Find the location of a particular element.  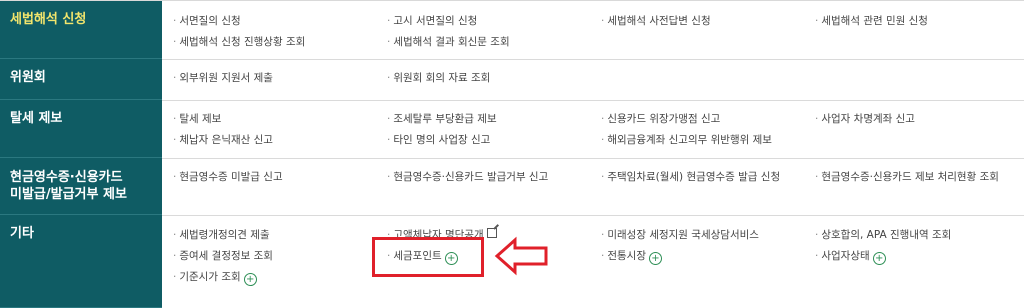

list-item: · 미래성장 세정지원 국세상담서비스 is located at coordinates (680, 235).